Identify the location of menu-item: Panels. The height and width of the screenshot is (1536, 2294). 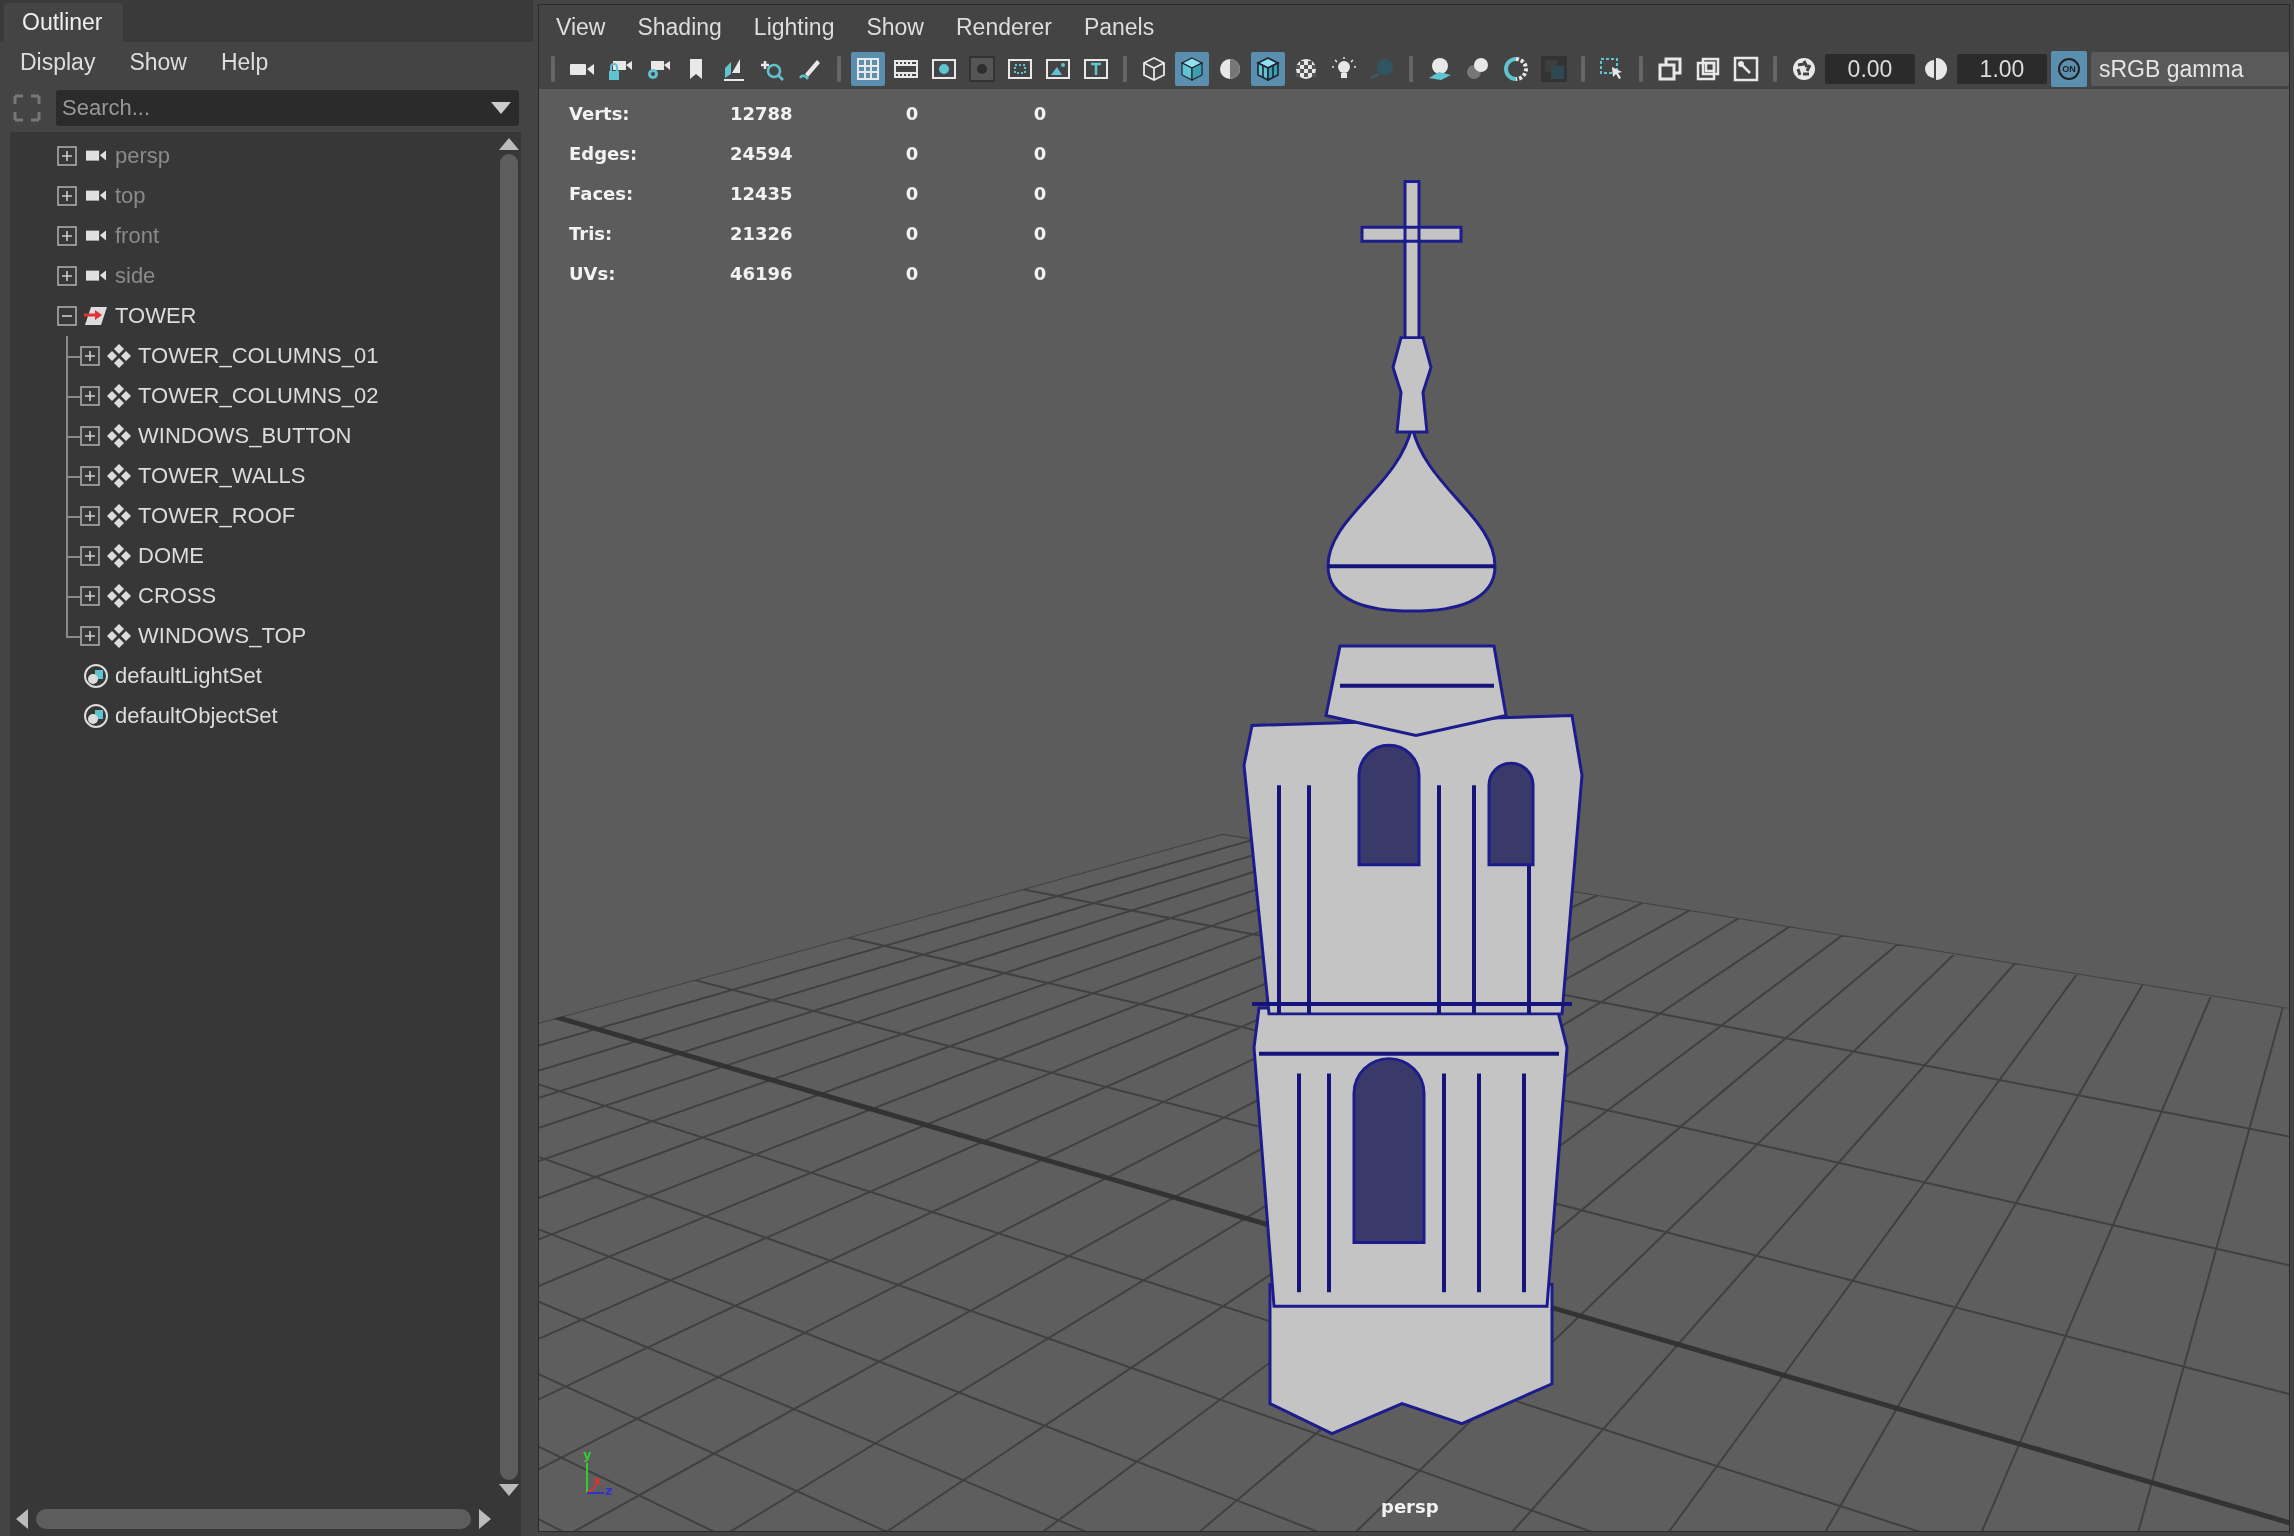
(1119, 27).